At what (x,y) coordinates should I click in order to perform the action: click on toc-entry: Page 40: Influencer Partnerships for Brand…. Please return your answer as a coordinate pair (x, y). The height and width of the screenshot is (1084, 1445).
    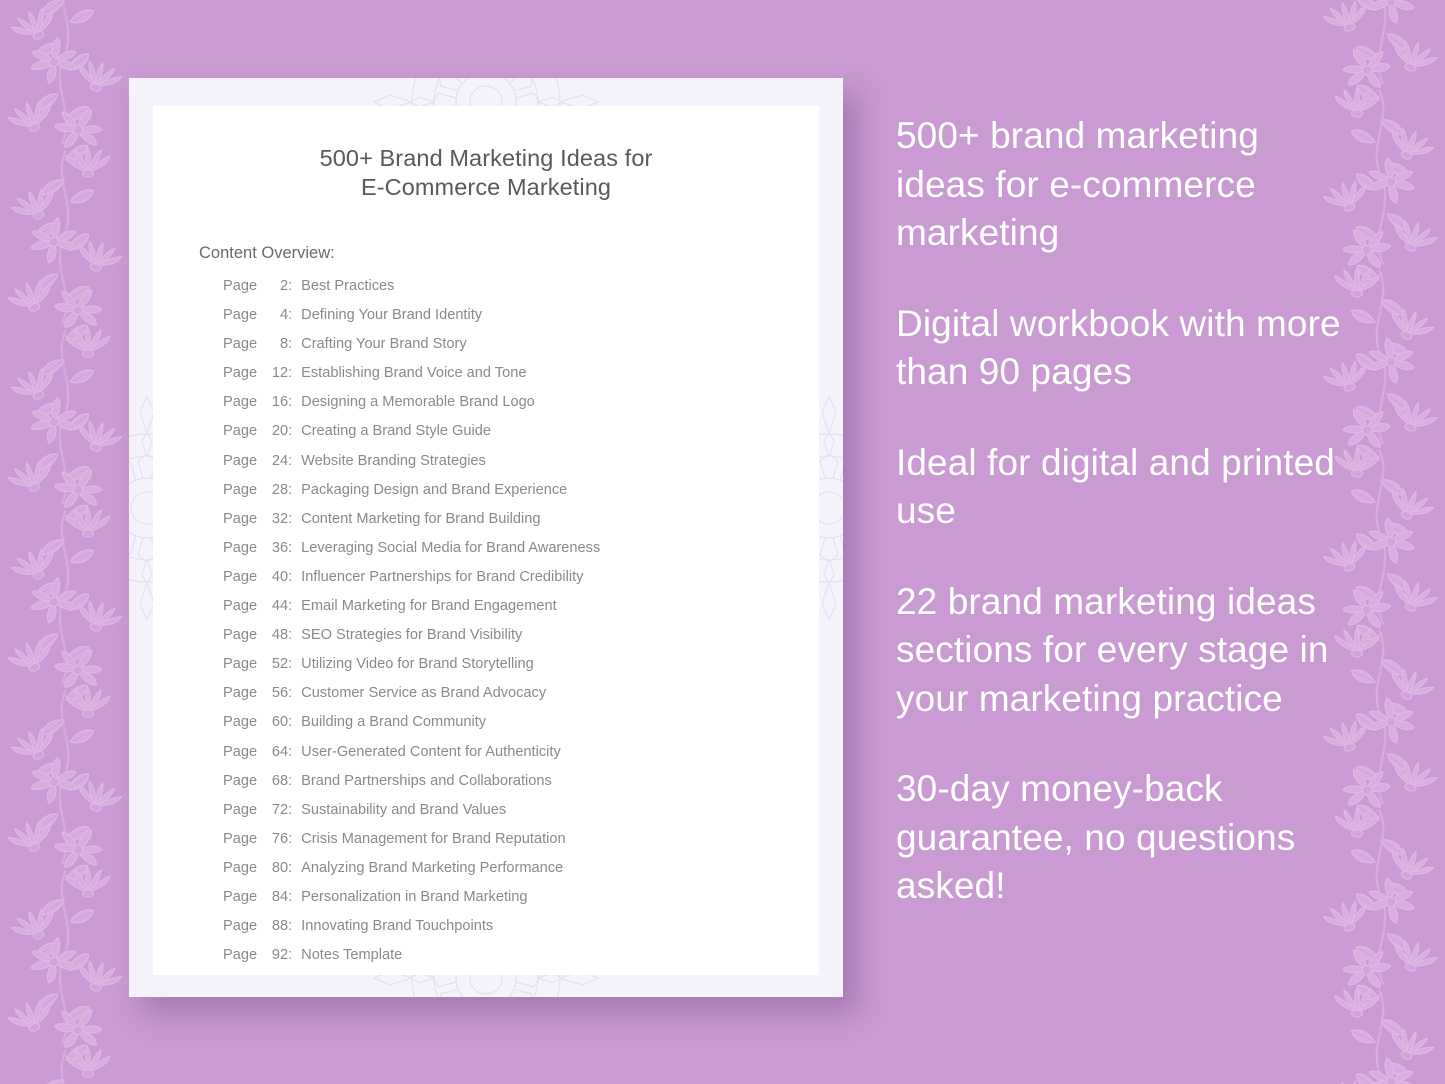
    Looking at the image, I should click on (499, 583).